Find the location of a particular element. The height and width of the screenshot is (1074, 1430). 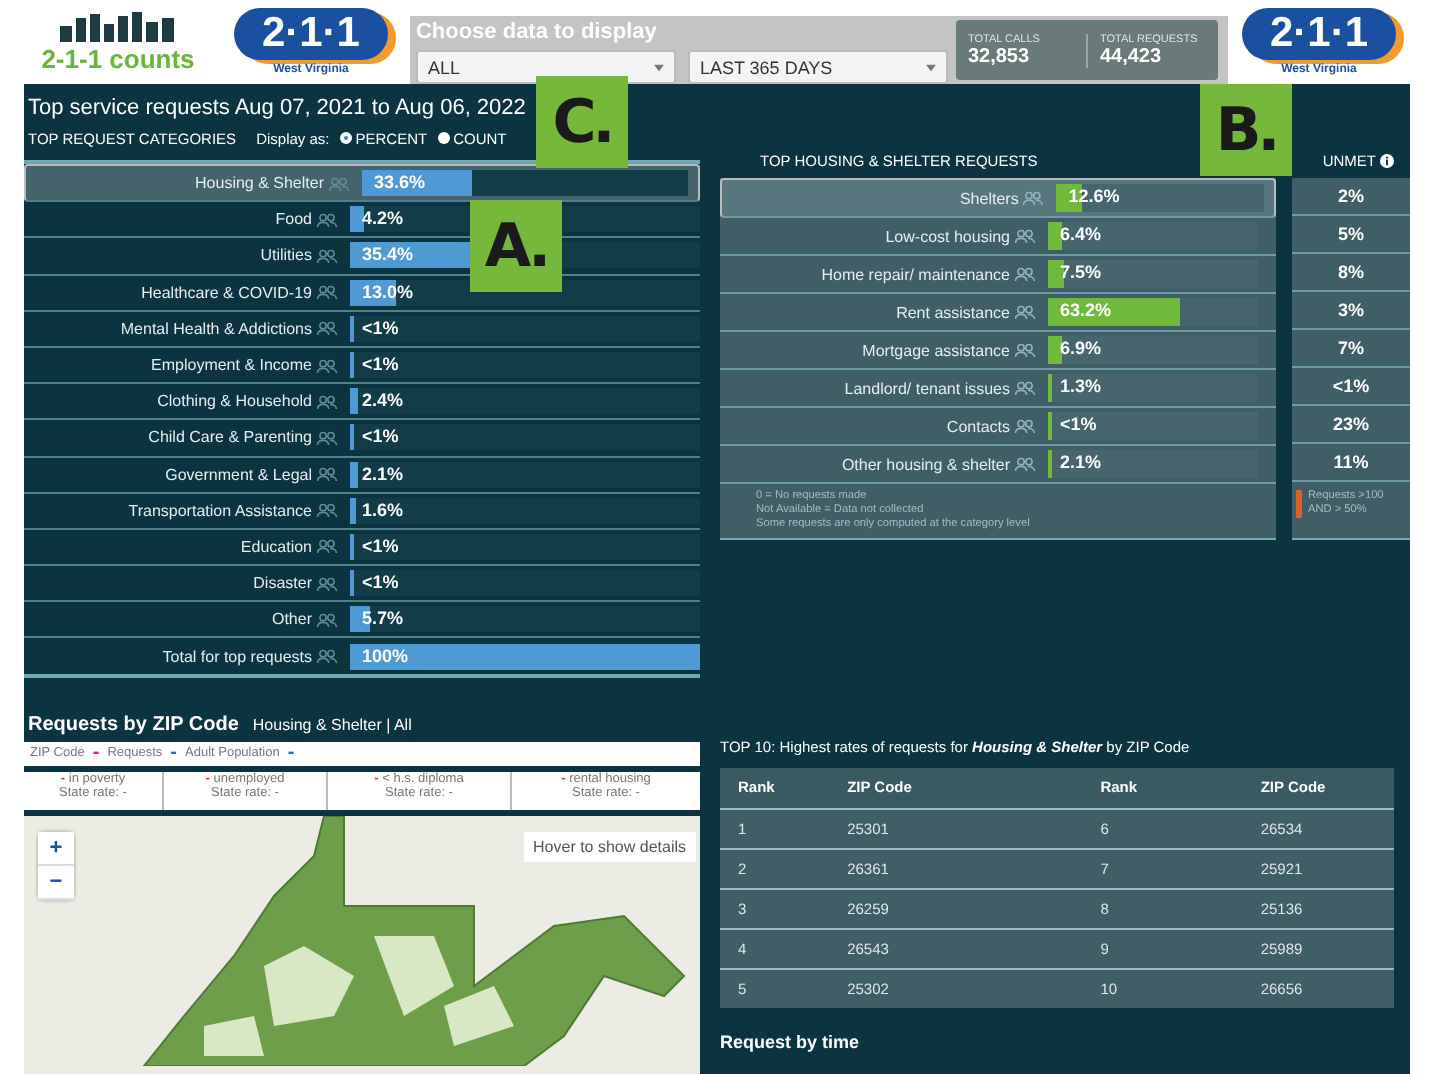

category-label: Disaster is located at coordinates (281, 583).